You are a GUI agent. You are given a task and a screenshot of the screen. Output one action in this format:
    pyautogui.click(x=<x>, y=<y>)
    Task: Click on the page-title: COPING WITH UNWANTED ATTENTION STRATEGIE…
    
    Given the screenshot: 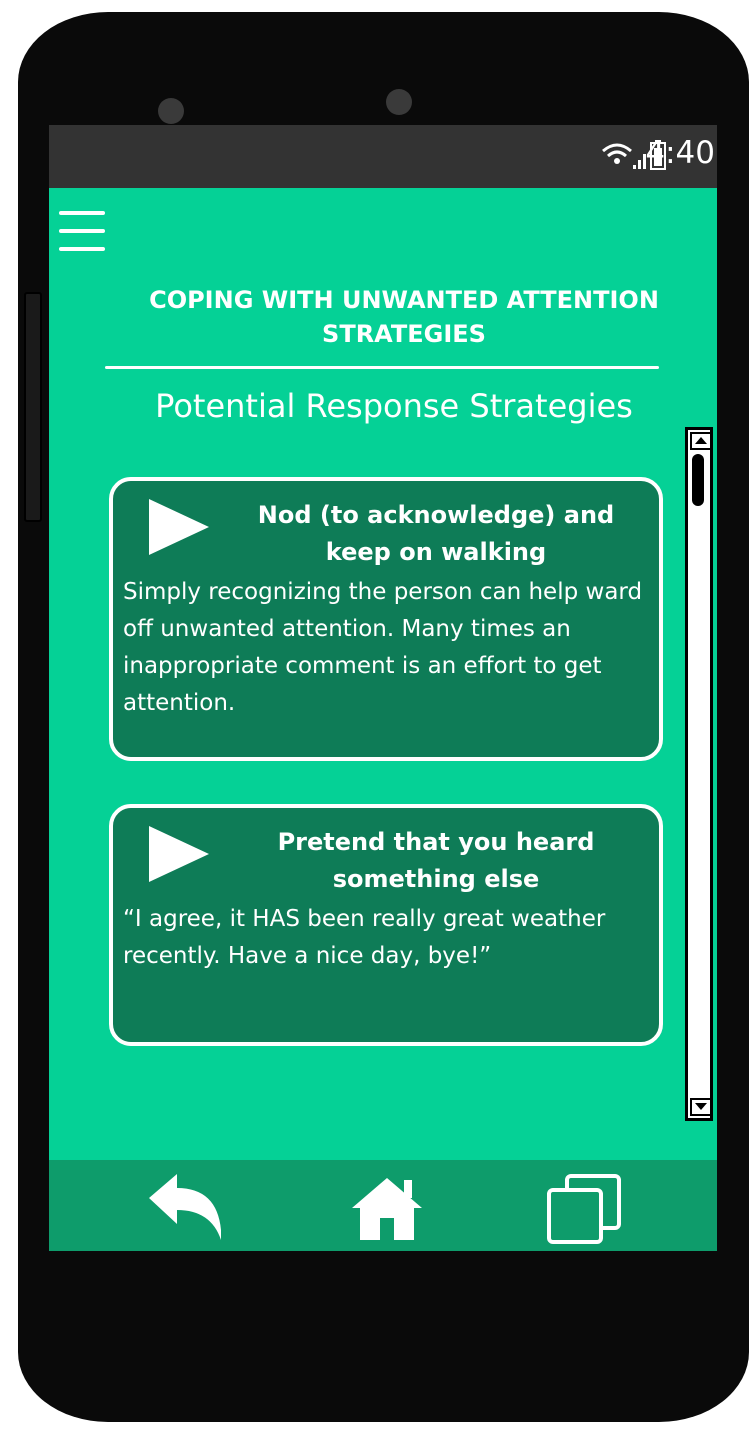 What is the action you would take?
    pyautogui.click(x=404, y=317)
    